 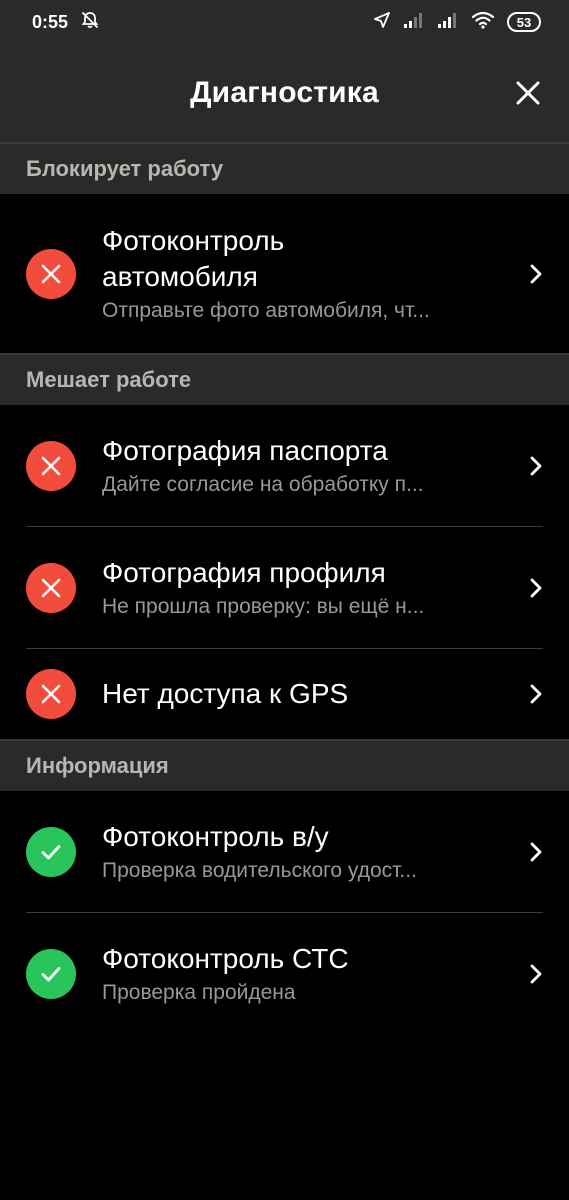 I want to click on status-bar: 0:55 53, so click(x=284, y=22).